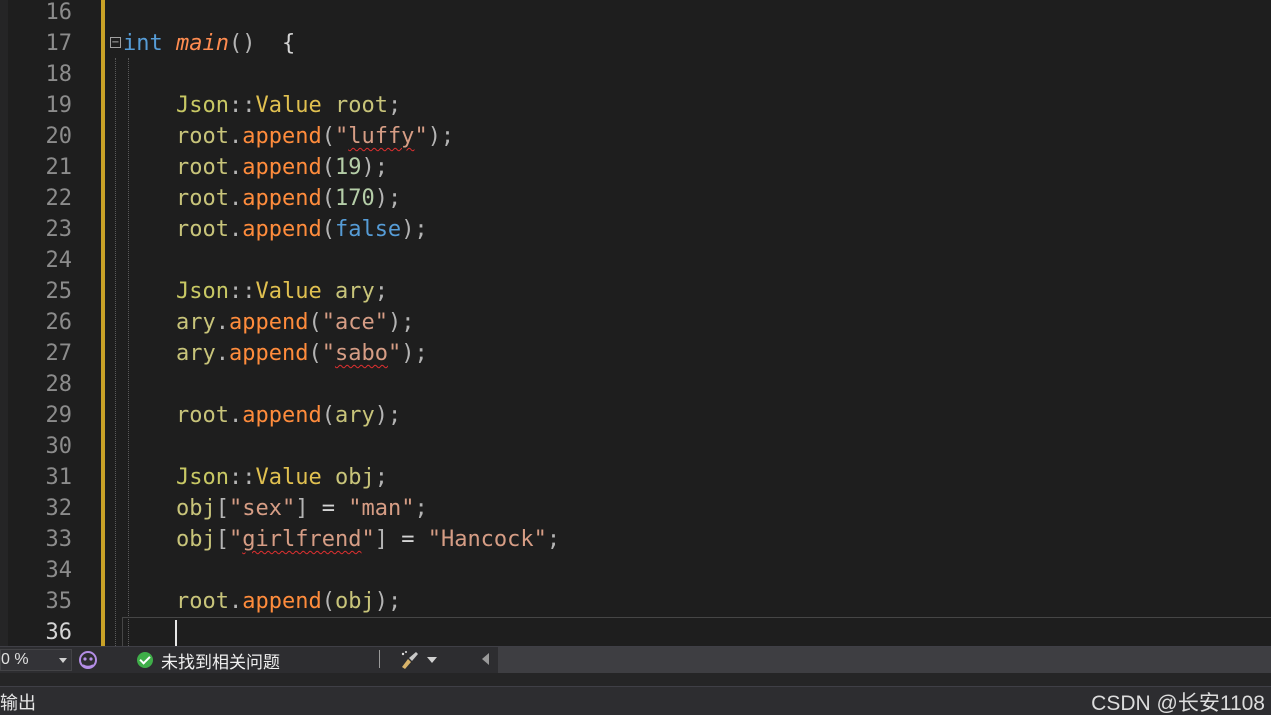 This screenshot has width=1271, height=715. I want to click on editor-status-bar: 0 % 未找到相关问题, so click(635, 659).